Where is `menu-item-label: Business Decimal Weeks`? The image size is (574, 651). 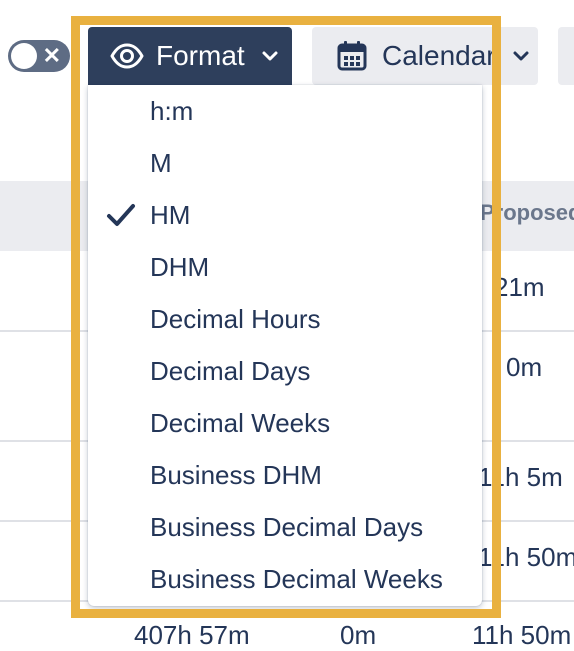
menu-item-label: Business Decimal Weeks is located at coordinates (296, 578).